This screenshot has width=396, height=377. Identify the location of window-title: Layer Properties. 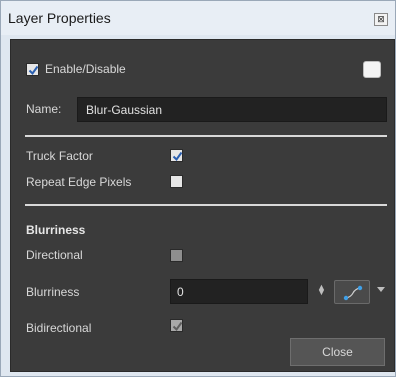
(59, 18).